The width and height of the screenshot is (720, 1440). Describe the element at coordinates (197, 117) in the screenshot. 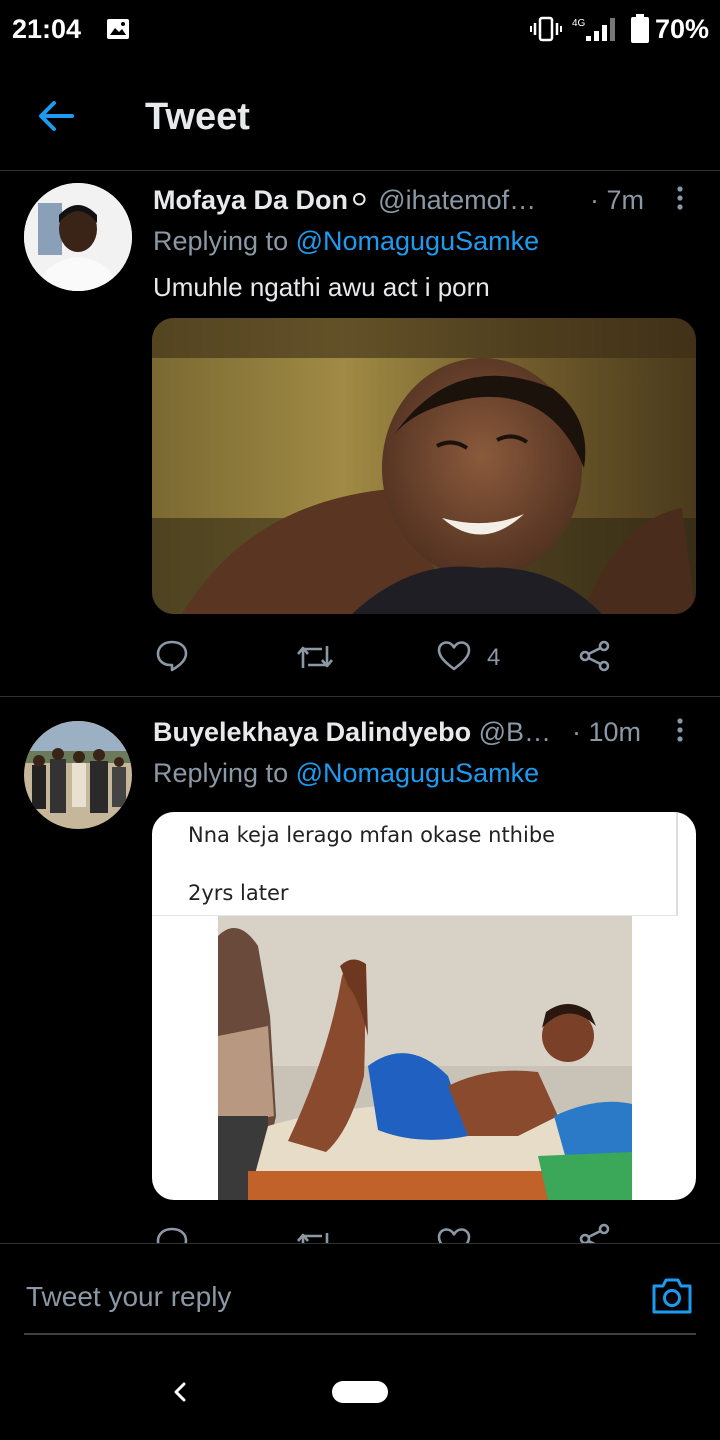

I see `page-title: Tweet` at that location.